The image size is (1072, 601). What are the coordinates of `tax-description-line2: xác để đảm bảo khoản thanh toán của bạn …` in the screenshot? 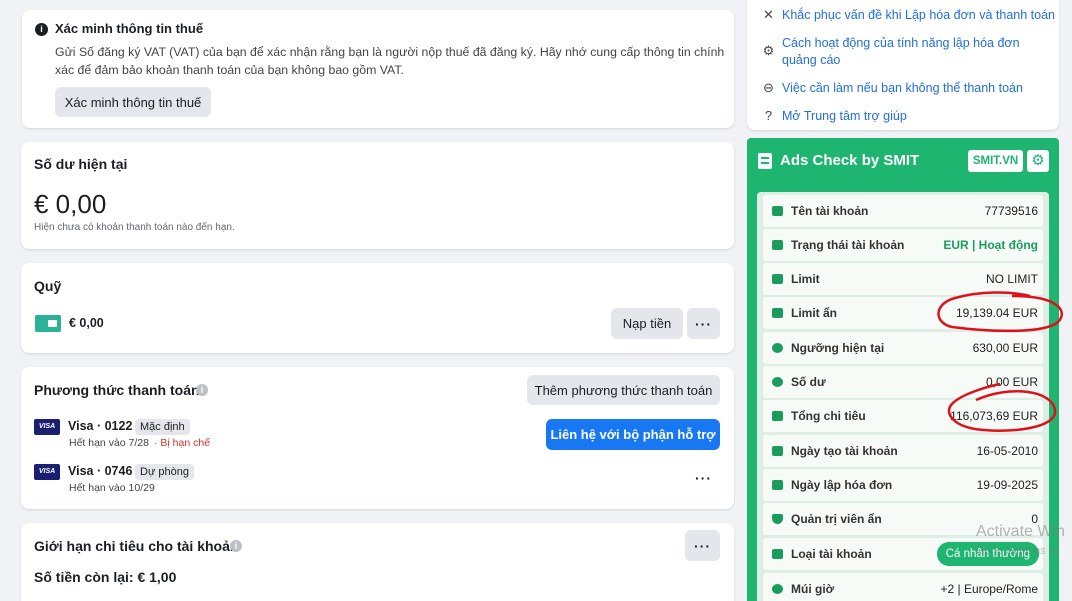 It's located at (229, 70).